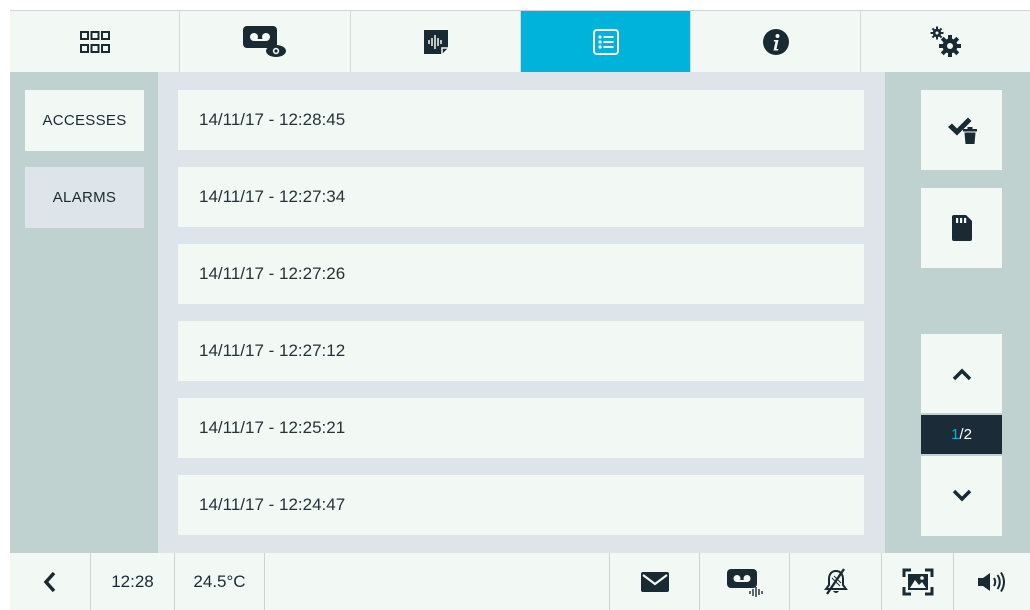 This screenshot has height=610, width=1030. I want to click on voicemail-view-icon, so click(264, 41).